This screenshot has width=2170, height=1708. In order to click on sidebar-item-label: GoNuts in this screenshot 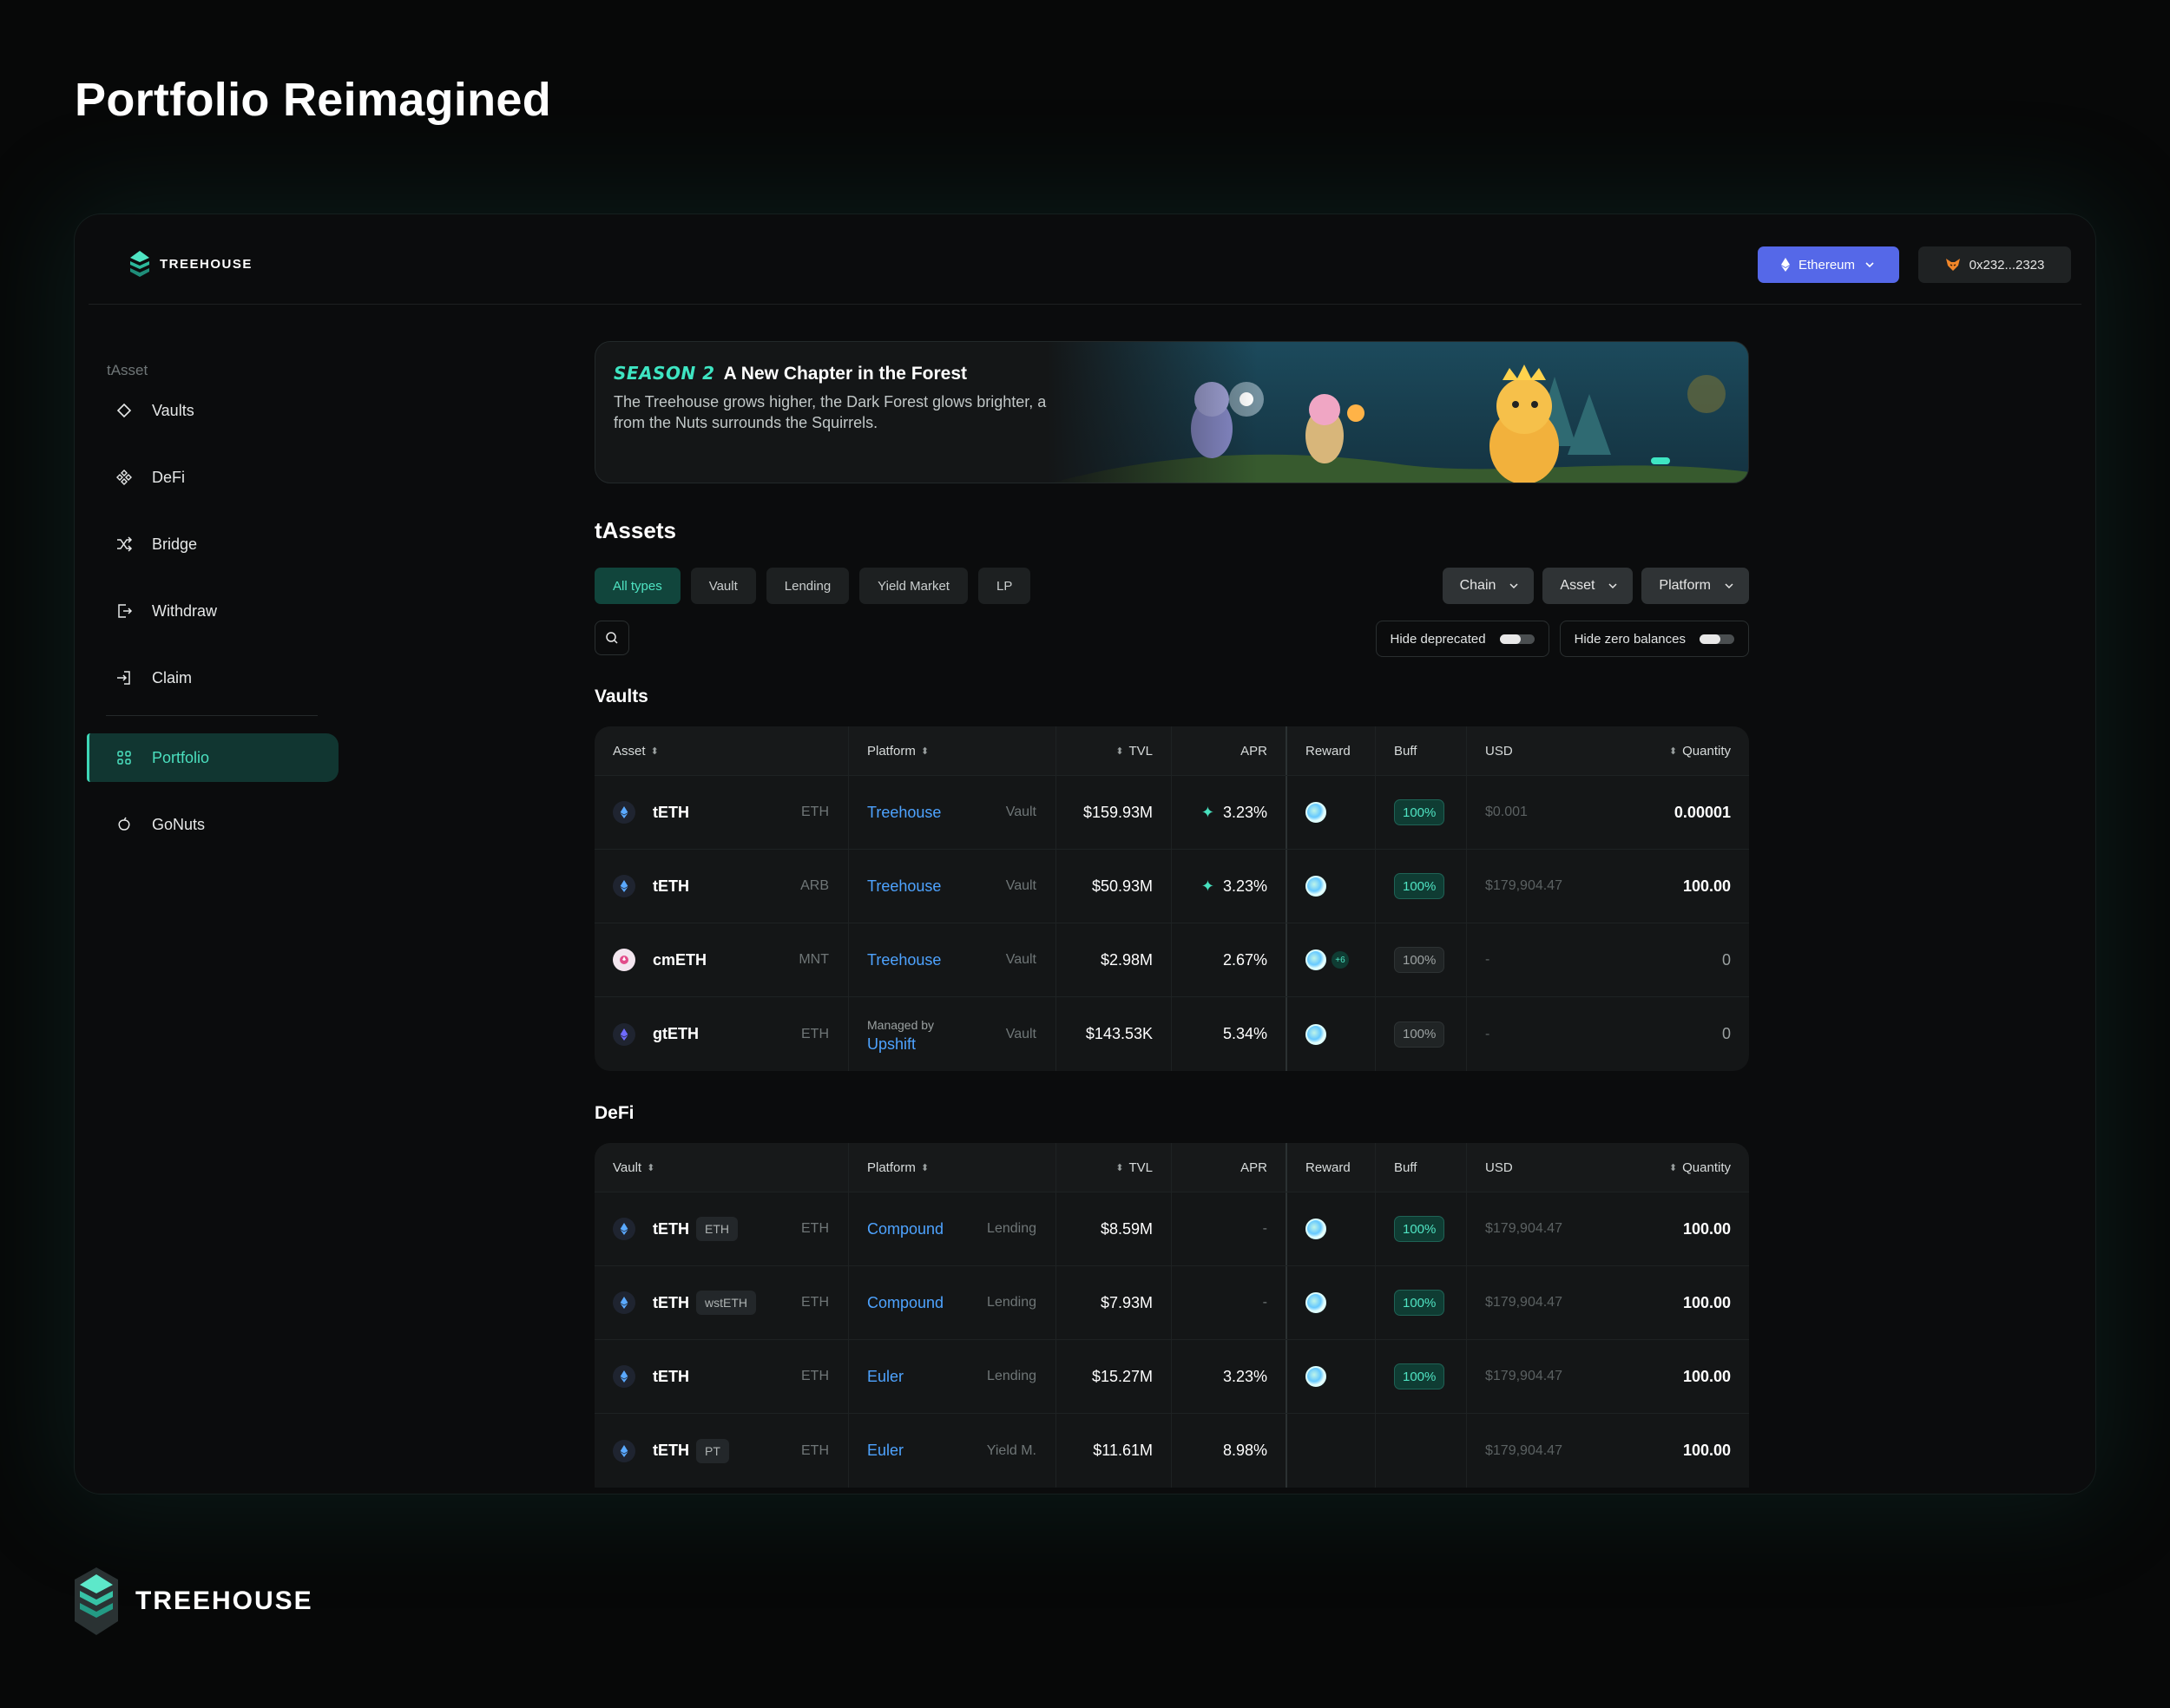, I will do `click(179, 824)`.